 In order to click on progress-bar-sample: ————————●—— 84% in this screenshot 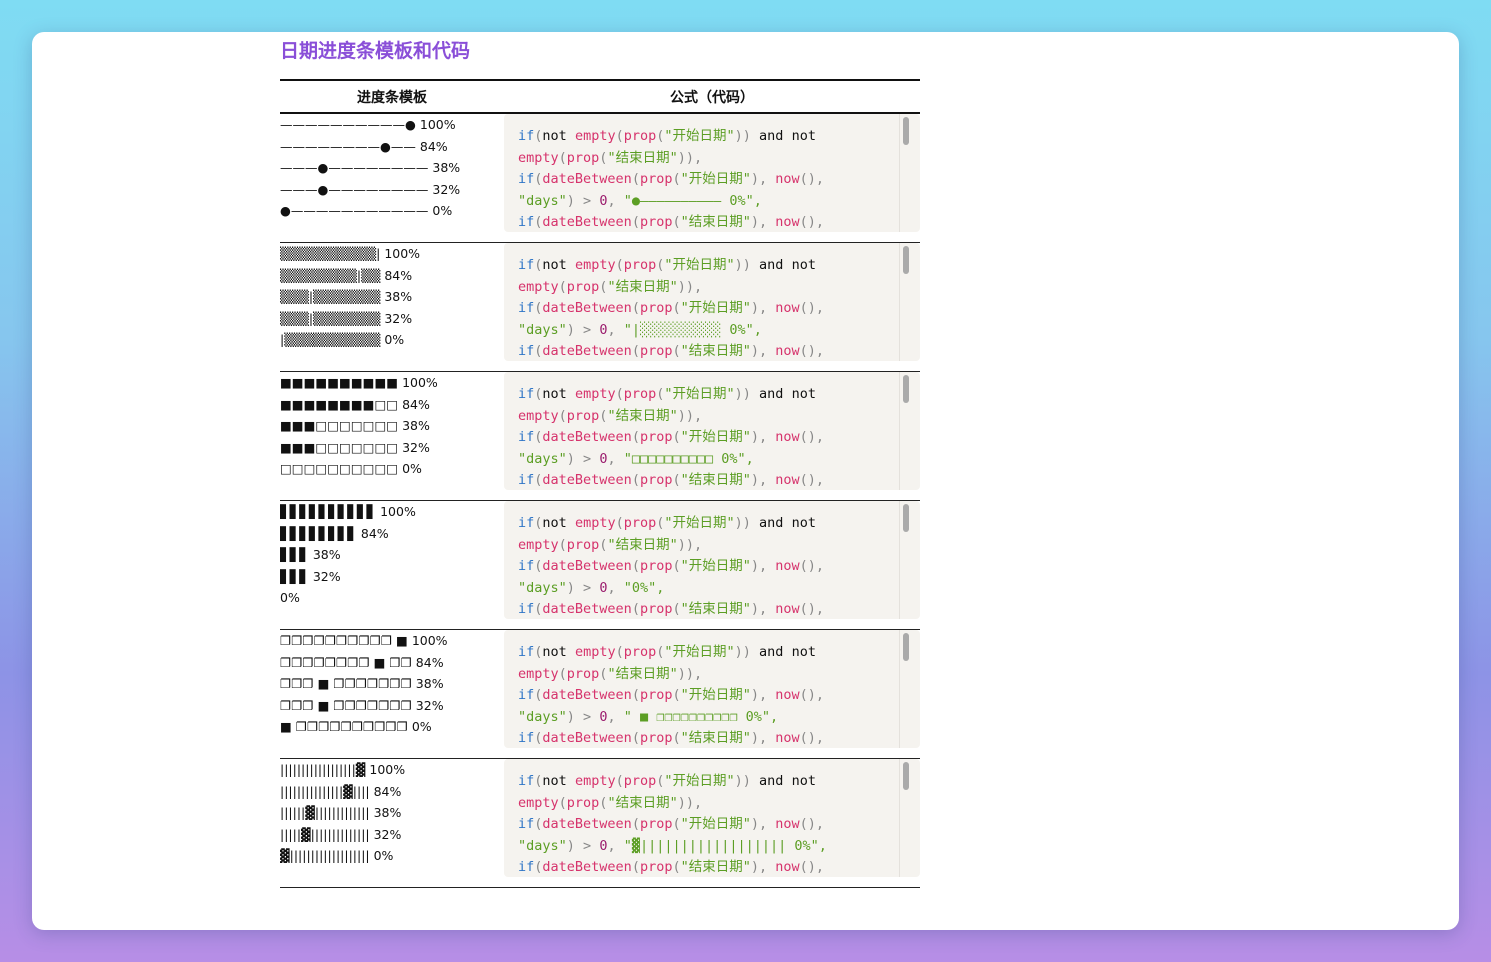, I will do `click(364, 146)`.